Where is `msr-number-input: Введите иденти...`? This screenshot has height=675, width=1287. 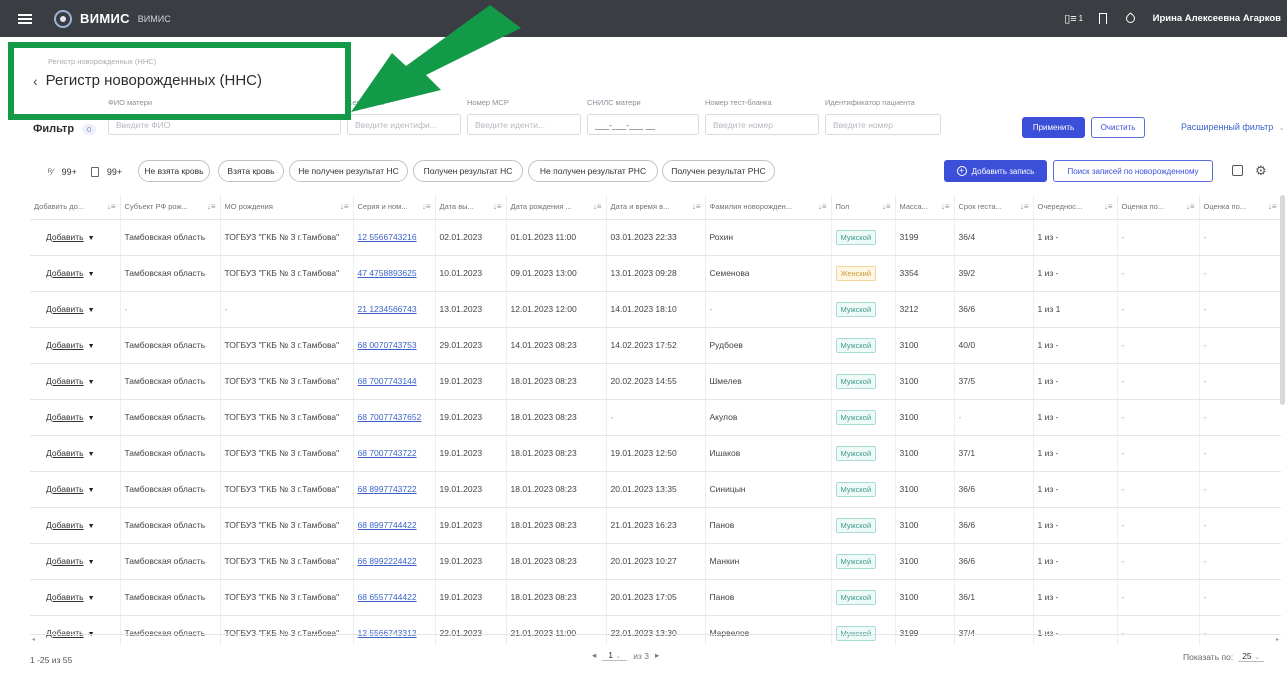
msr-number-input: Введите иденти... is located at coordinates (524, 124).